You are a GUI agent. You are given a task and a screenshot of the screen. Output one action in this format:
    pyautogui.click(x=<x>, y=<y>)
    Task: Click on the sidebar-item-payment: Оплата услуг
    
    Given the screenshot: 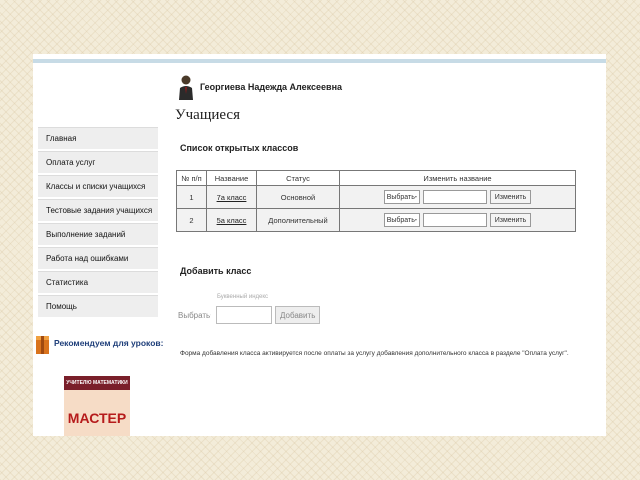 What is the action you would take?
    pyautogui.click(x=98, y=162)
    